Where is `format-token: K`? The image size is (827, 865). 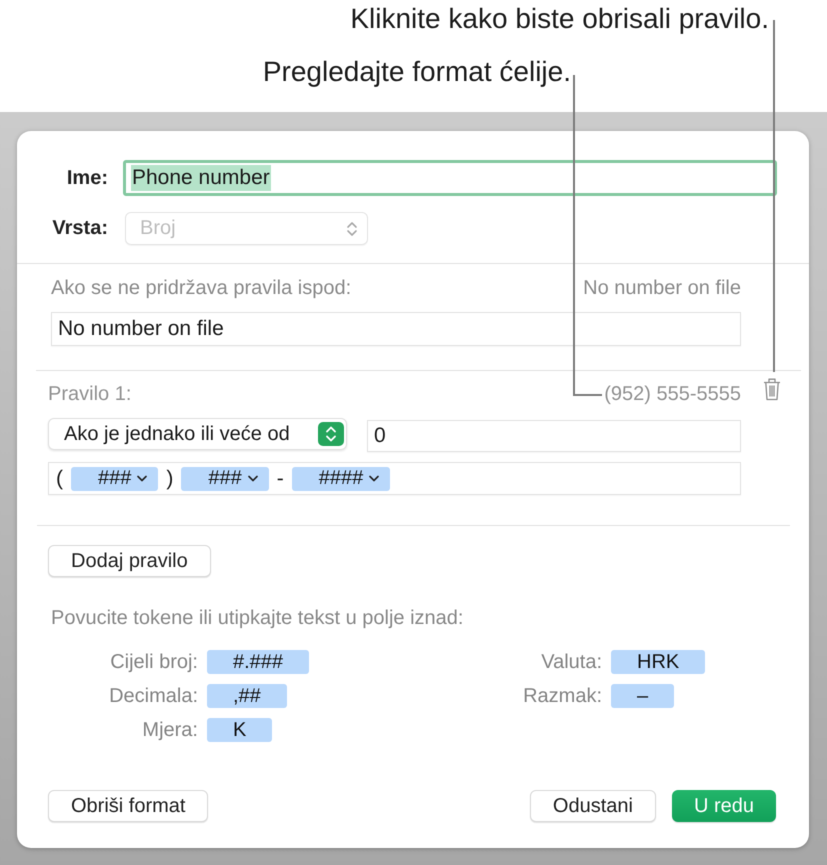
format-token: K is located at coordinates (239, 730).